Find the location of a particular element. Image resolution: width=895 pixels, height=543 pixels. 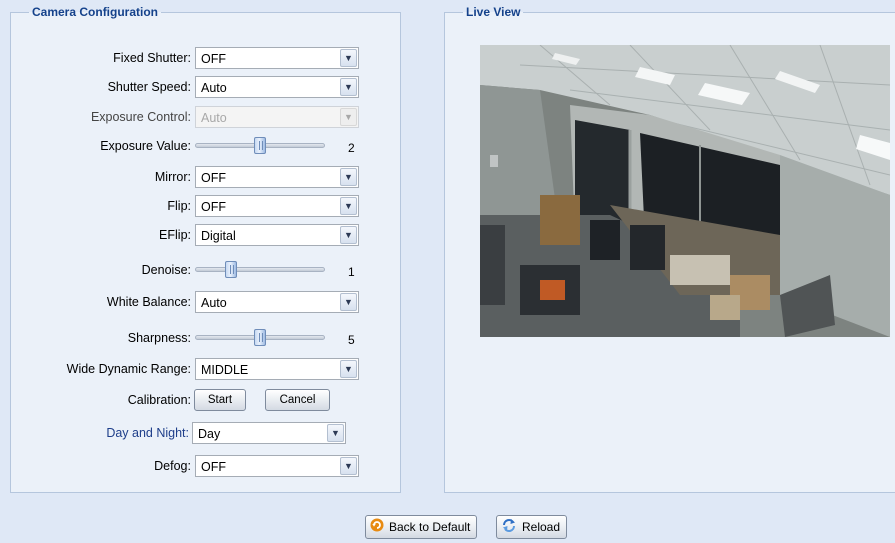

reload-button: Reload is located at coordinates (532, 527).